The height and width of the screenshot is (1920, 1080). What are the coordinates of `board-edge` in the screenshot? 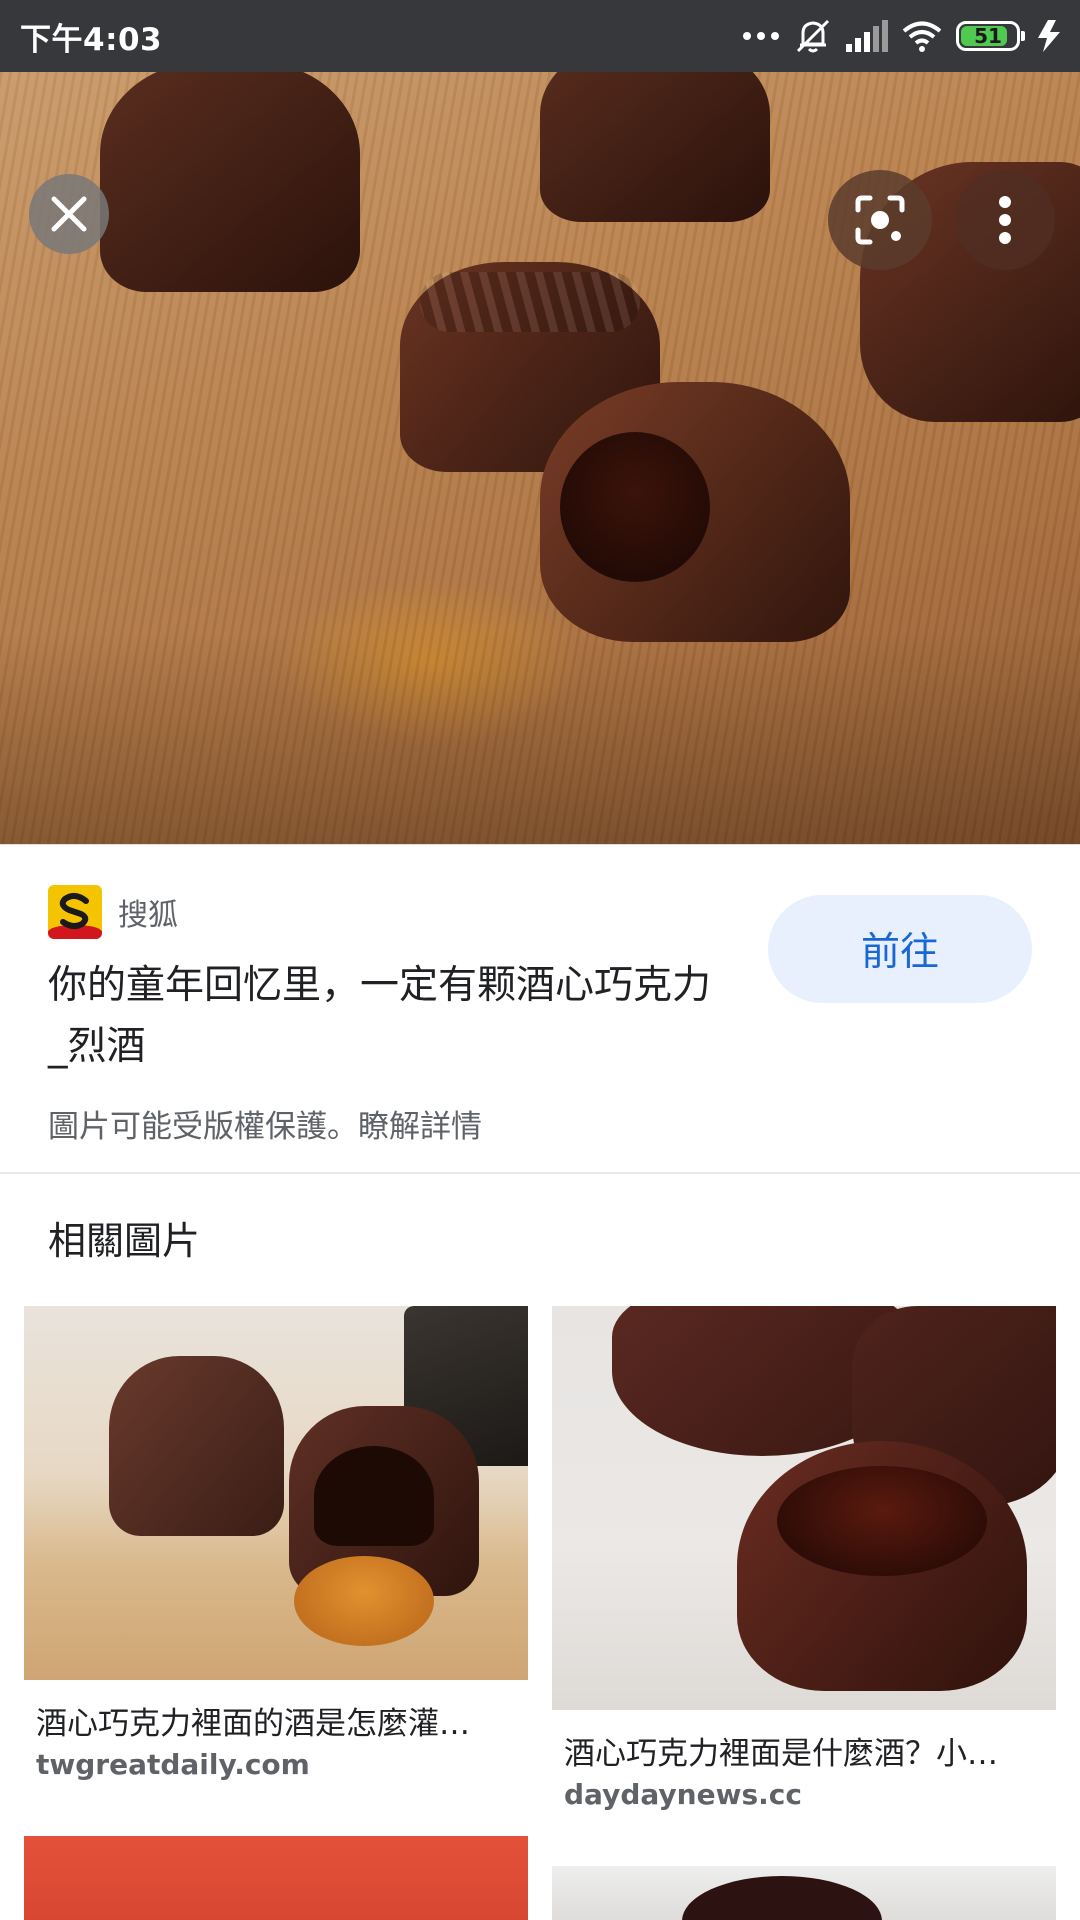 It's located at (540, 738).